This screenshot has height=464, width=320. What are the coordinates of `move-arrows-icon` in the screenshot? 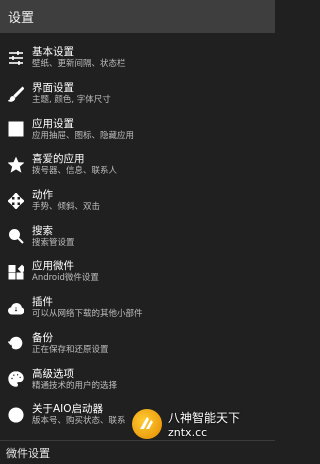 It's located at (16, 201).